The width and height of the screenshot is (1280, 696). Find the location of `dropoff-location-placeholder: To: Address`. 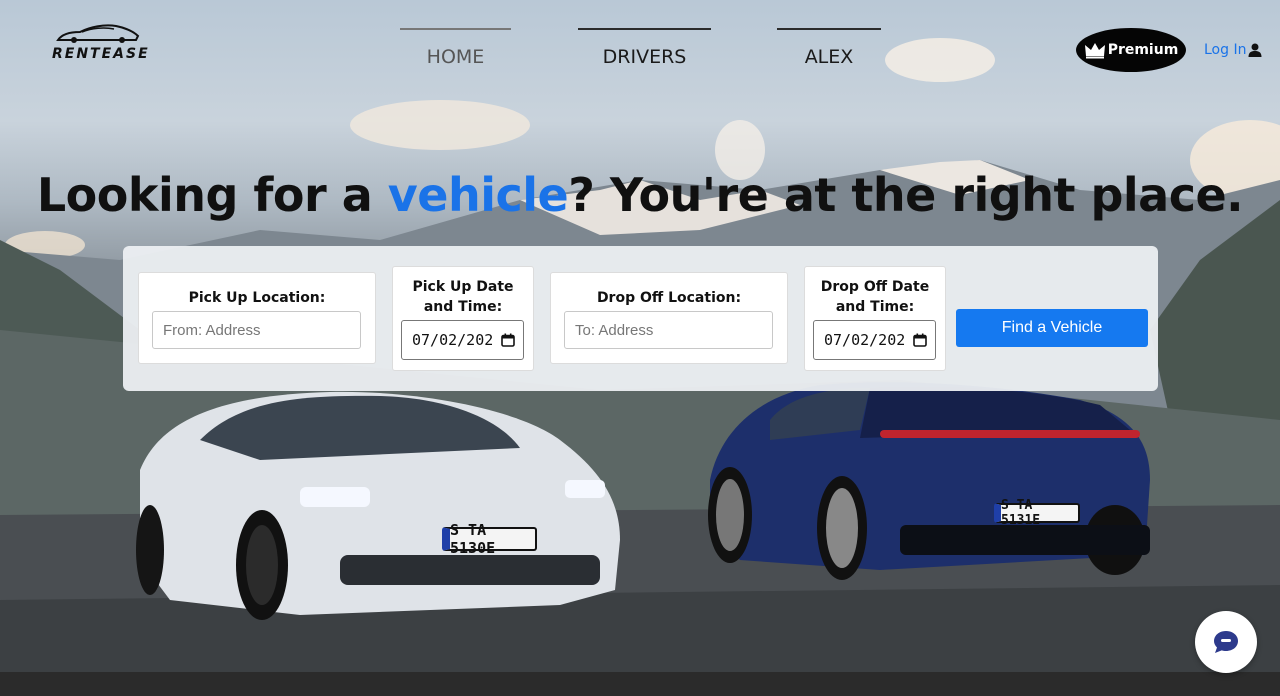

dropoff-location-placeholder: To: Address is located at coordinates (614, 330).